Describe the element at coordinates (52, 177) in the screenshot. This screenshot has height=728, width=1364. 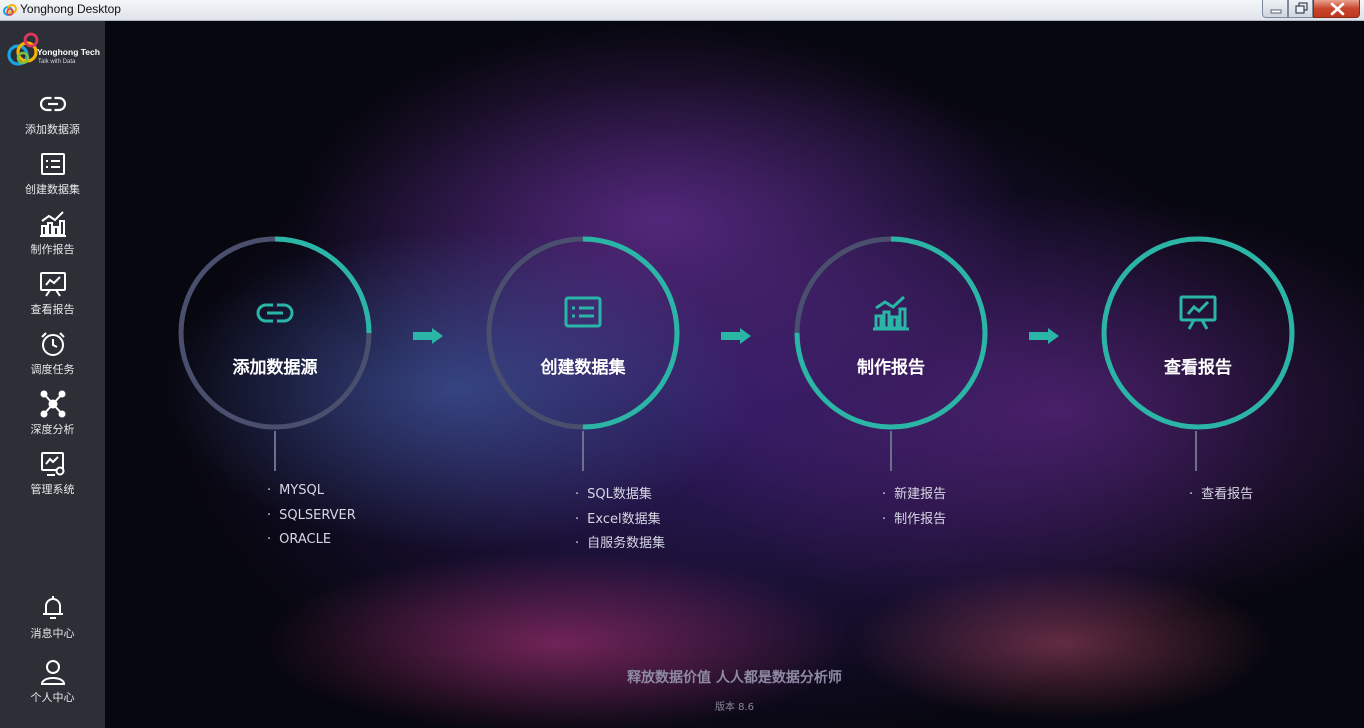
I see `sidebar-item-create-dataset: 创建数据集` at that location.